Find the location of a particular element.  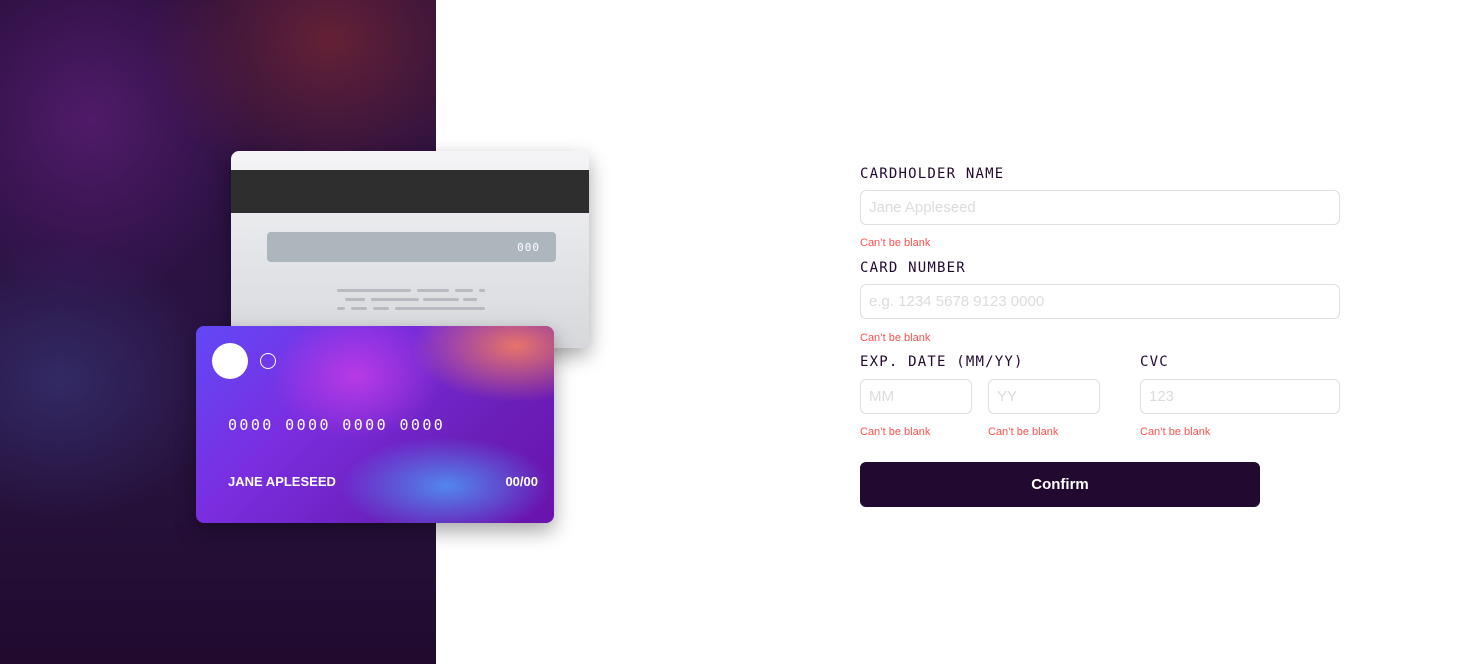

card-number-error: Can’t be blank is located at coordinates (895, 338).